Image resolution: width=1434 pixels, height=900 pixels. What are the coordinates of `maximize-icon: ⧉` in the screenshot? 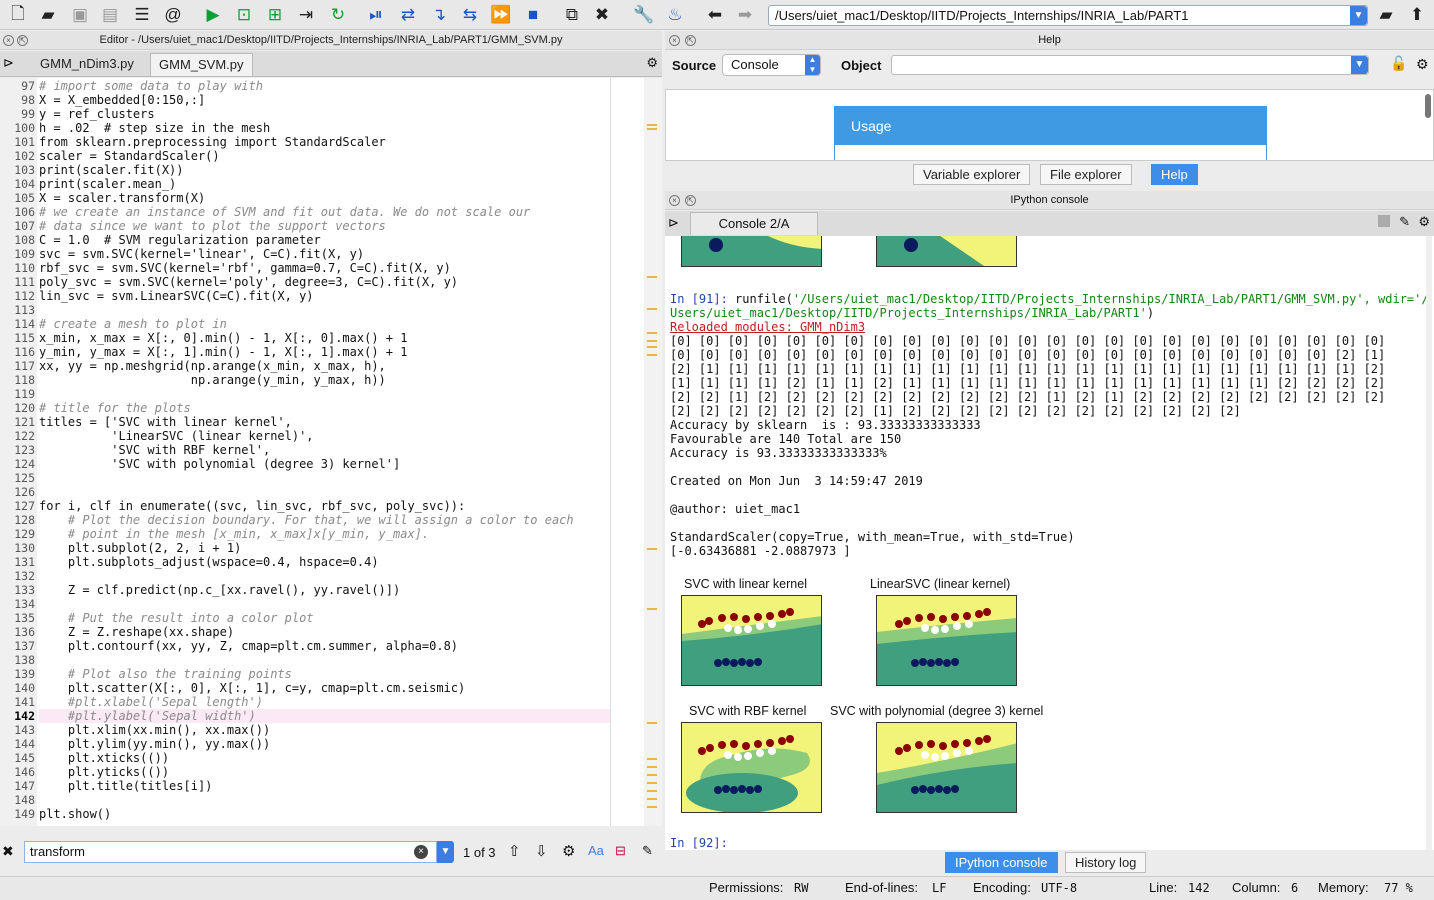 It's located at (572, 15).